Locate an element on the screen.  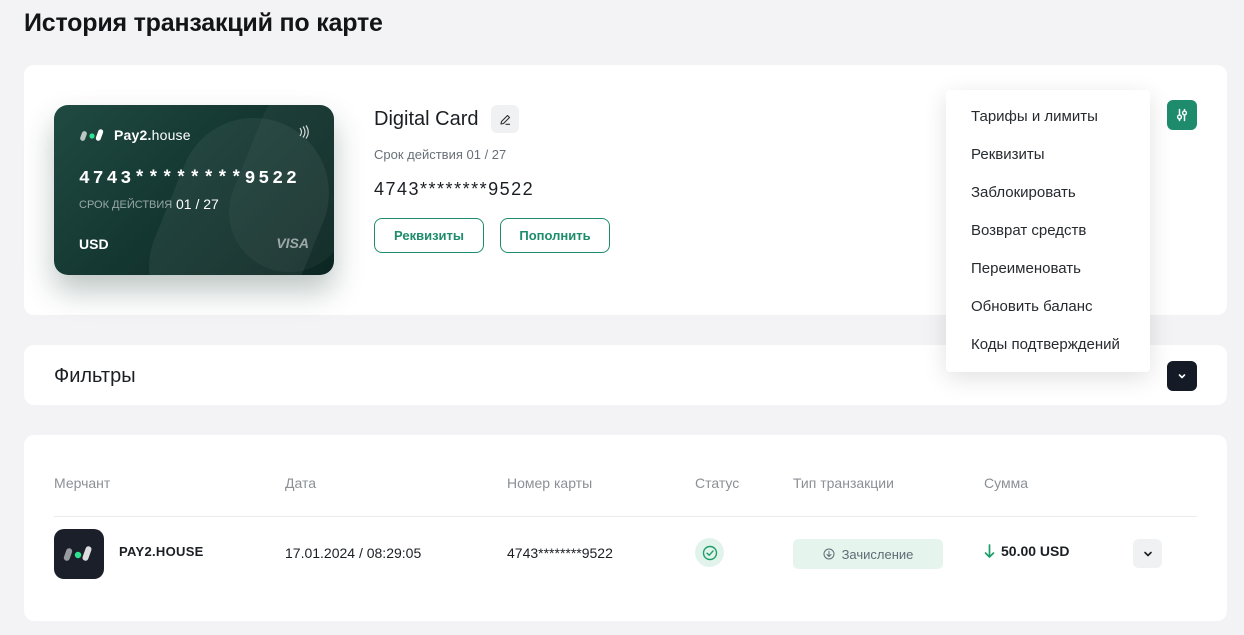
expand-row-button is located at coordinates (1147, 553).